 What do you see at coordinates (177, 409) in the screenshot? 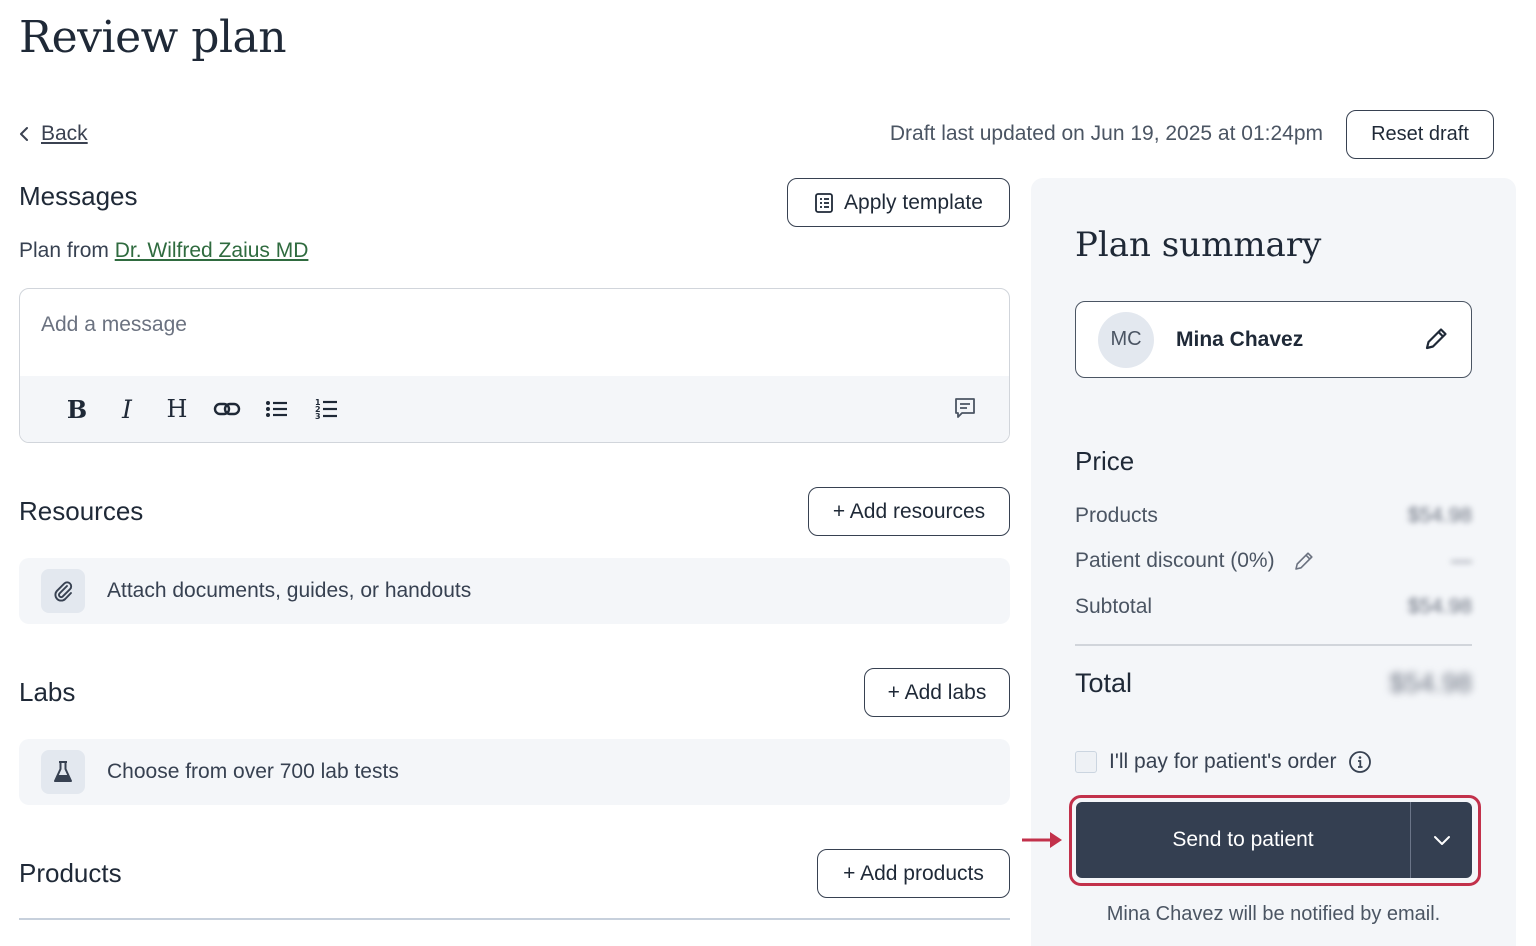
I see `heading-button: H` at bounding box center [177, 409].